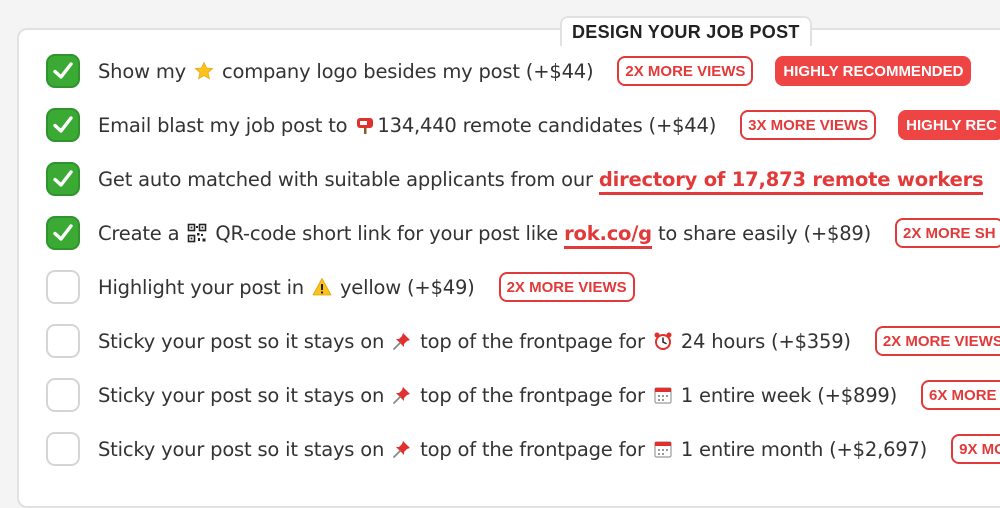 Image resolution: width=1000 pixels, height=508 pixels. What do you see at coordinates (608, 235) in the screenshot?
I see `short-link: rok.co/g` at bounding box center [608, 235].